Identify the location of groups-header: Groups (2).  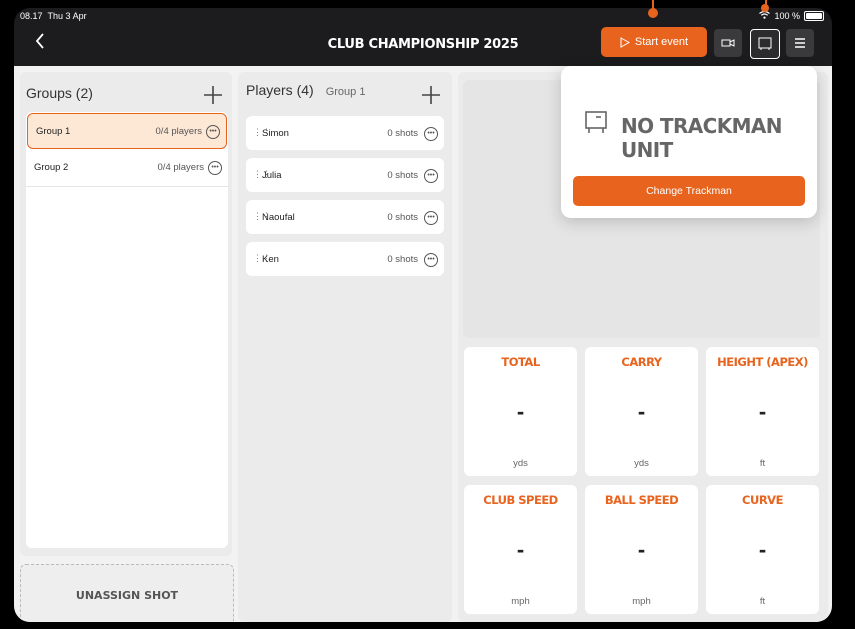
(59, 93).